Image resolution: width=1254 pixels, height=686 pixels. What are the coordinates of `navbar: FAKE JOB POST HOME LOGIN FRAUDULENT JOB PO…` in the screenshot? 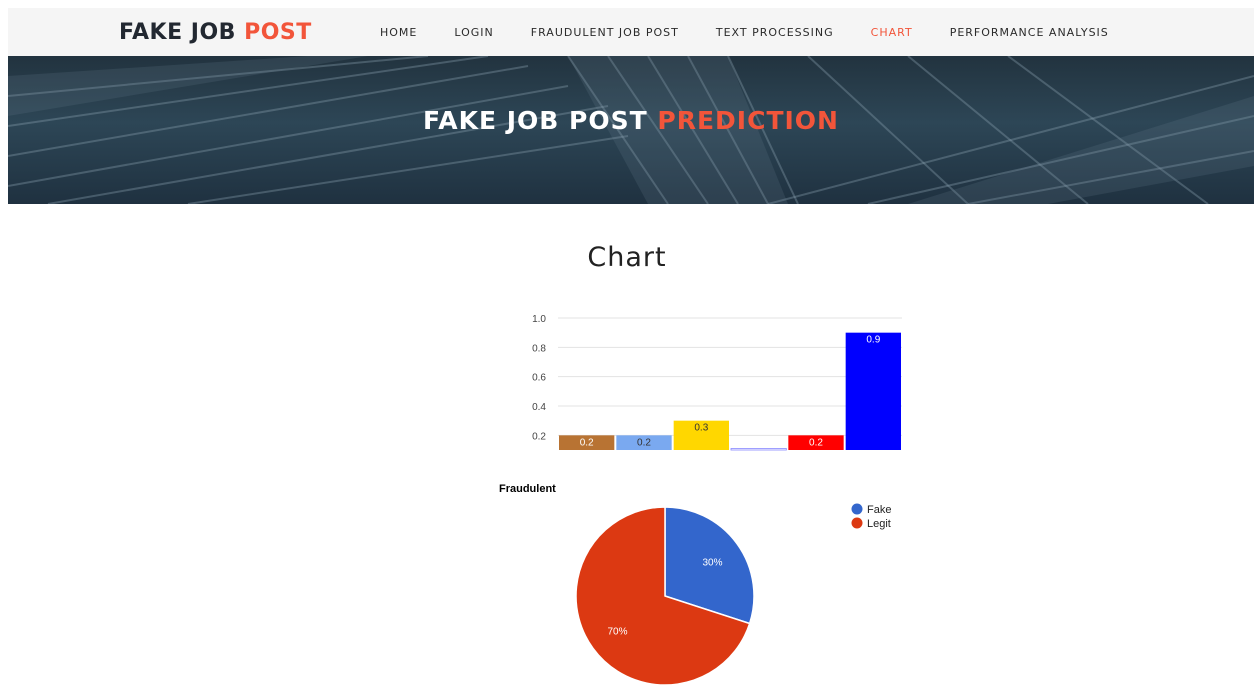 It's located at (631, 32).